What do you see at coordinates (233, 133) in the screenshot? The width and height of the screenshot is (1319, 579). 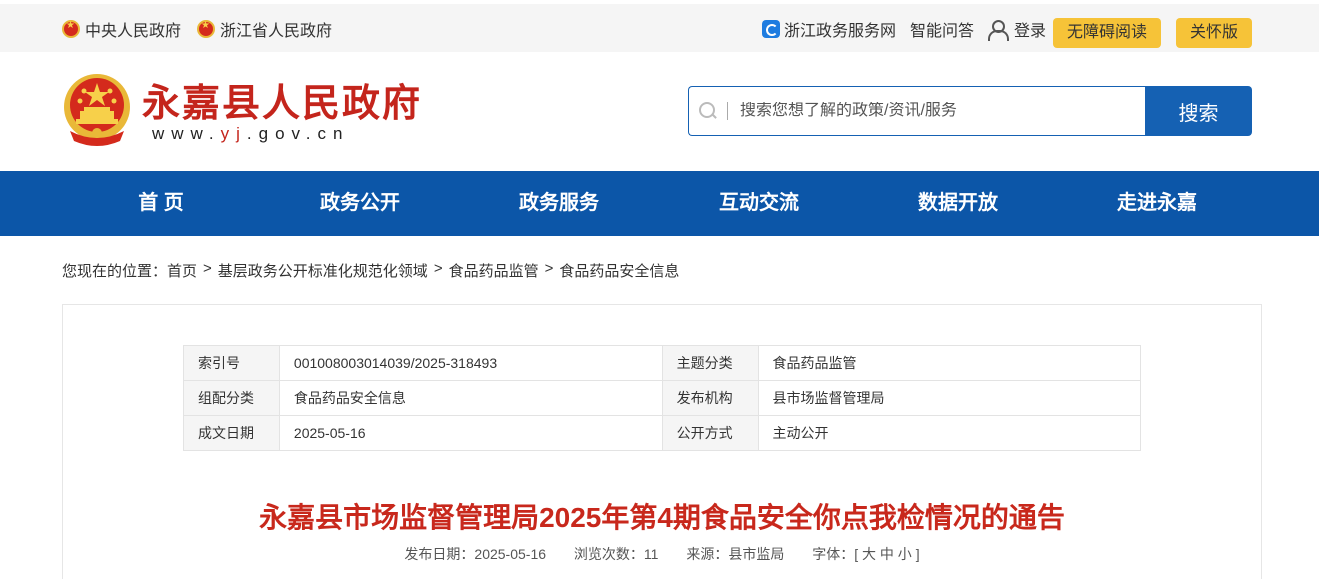 I see `site-url-highlight: yj` at bounding box center [233, 133].